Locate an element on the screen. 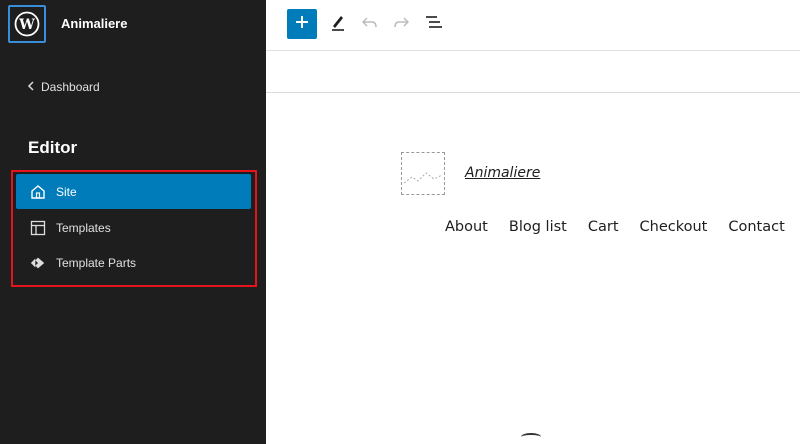 The image size is (800, 444). undo-button is located at coordinates (370, 24).